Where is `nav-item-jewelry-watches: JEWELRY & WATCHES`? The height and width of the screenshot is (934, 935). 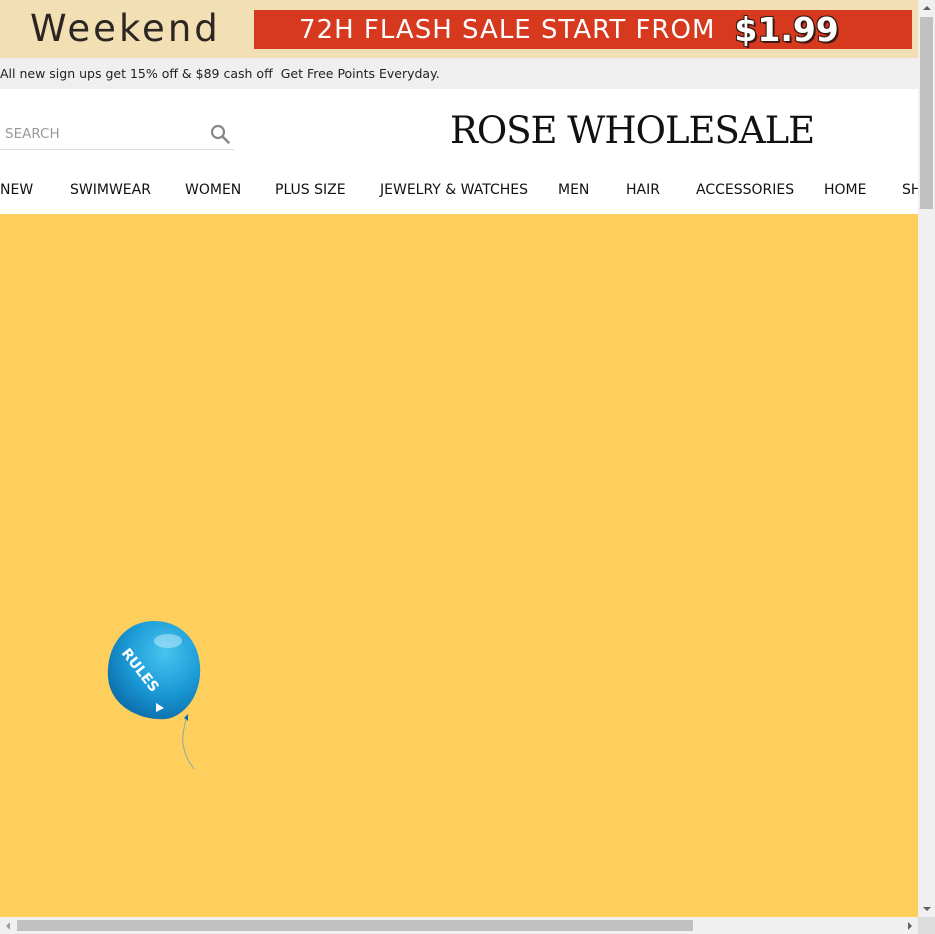
nav-item-jewelry-watches: JEWELRY & WATCHES is located at coordinates (454, 190).